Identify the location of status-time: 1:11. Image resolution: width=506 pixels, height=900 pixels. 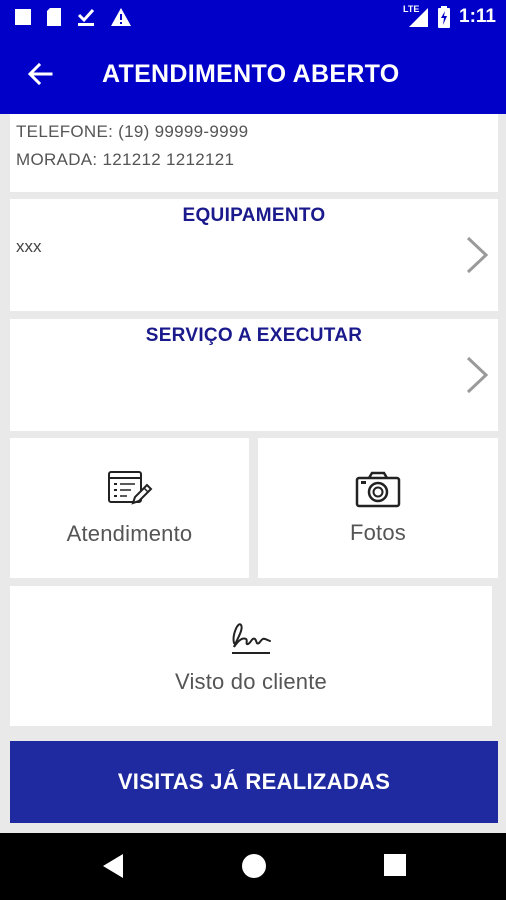
(477, 16).